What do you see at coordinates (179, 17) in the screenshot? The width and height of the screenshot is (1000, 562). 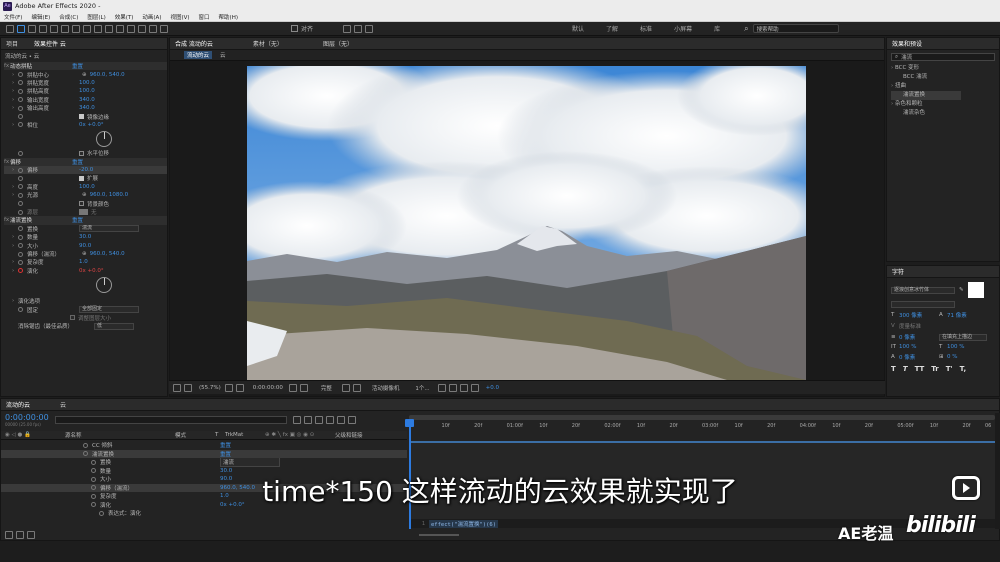 I see `menu-view: 视图(V)` at bounding box center [179, 17].